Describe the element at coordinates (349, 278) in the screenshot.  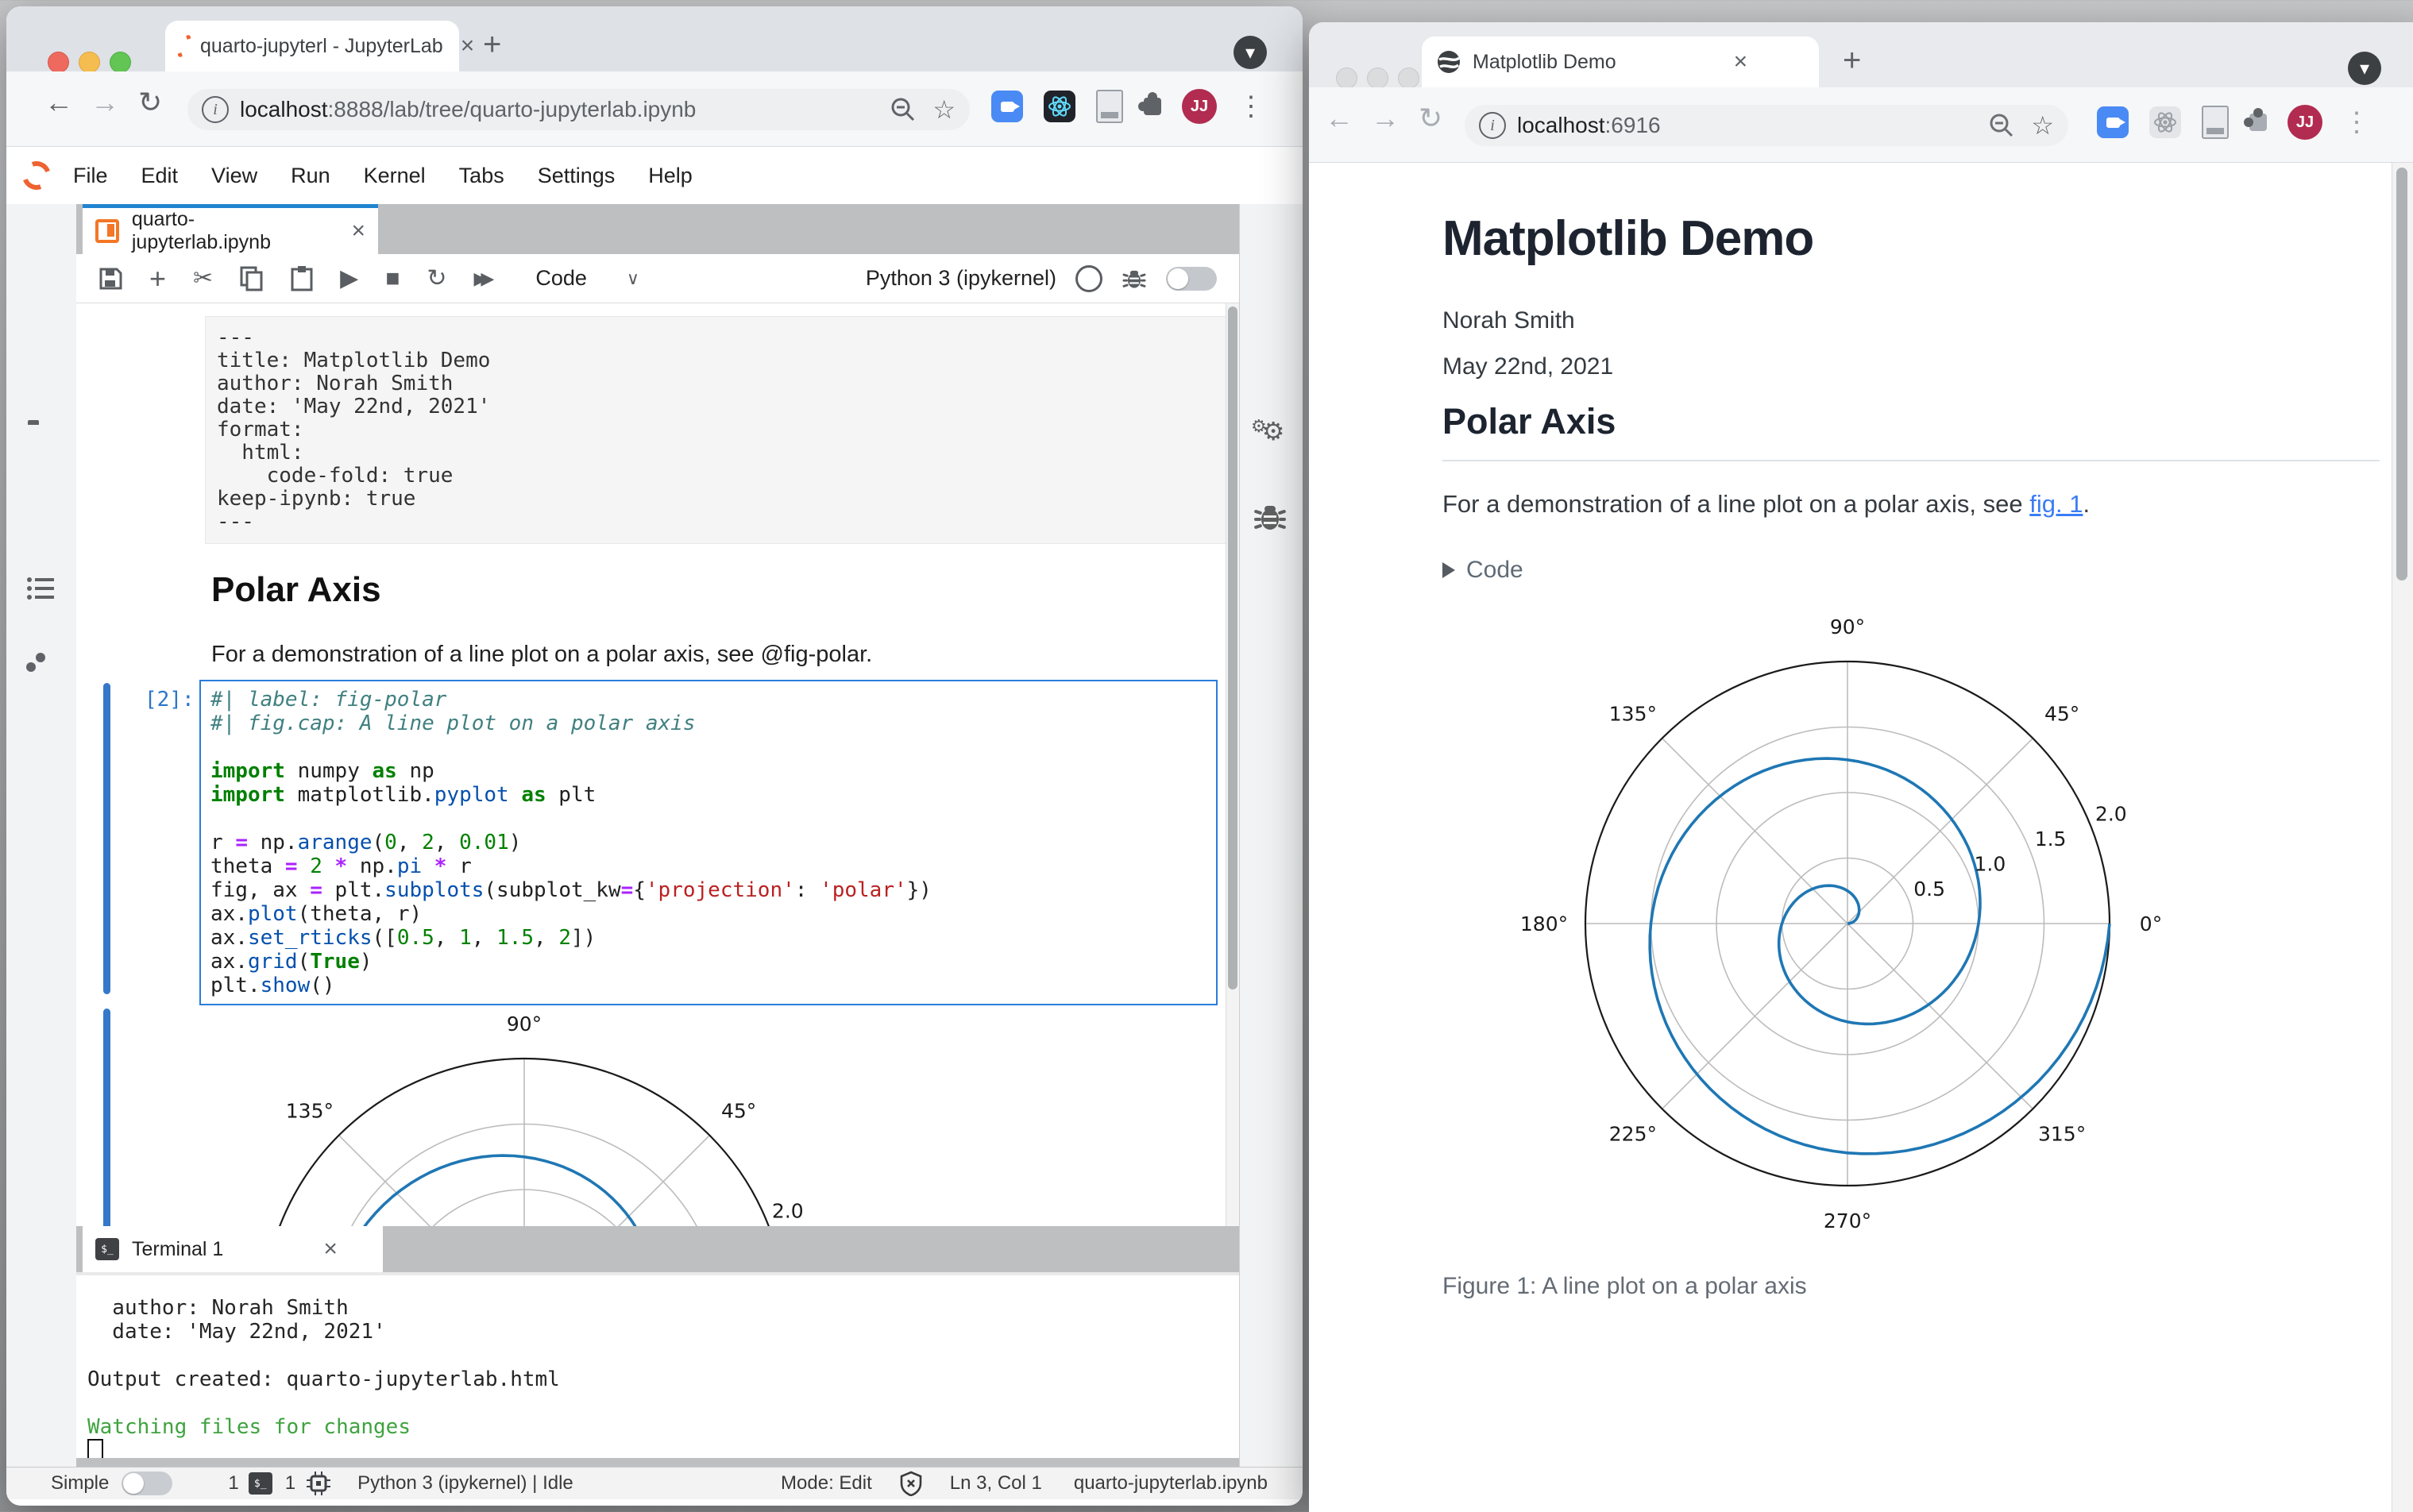
I see `run-cell-icon: ▶` at that location.